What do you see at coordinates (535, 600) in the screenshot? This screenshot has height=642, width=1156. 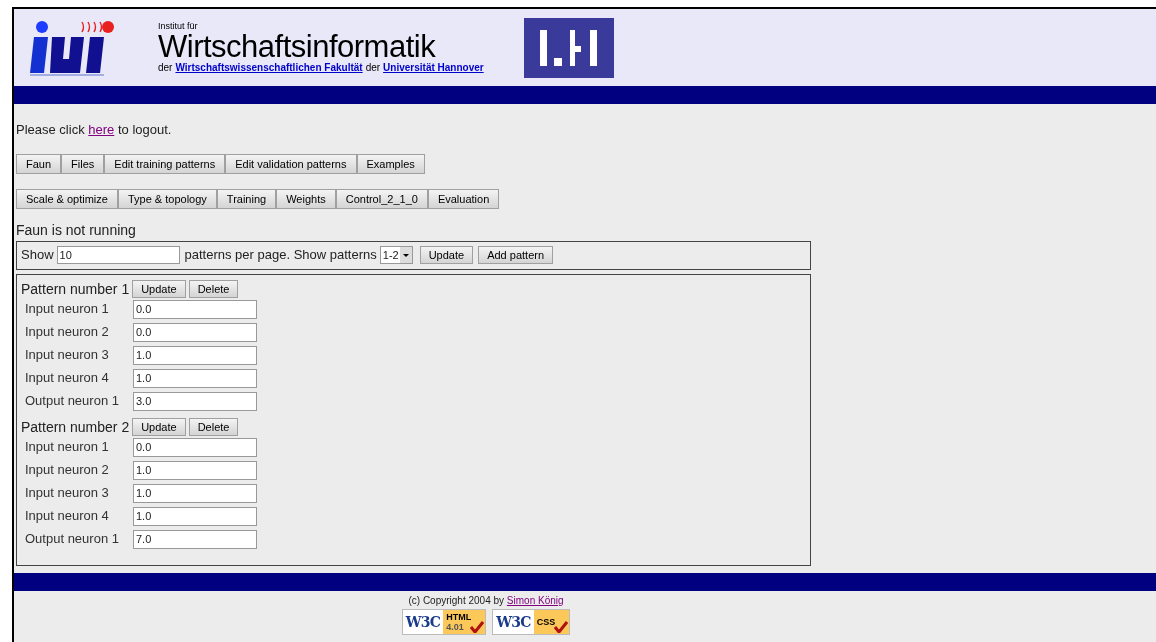 I see `author-link: Simon König` at bounding box center [535, 600].